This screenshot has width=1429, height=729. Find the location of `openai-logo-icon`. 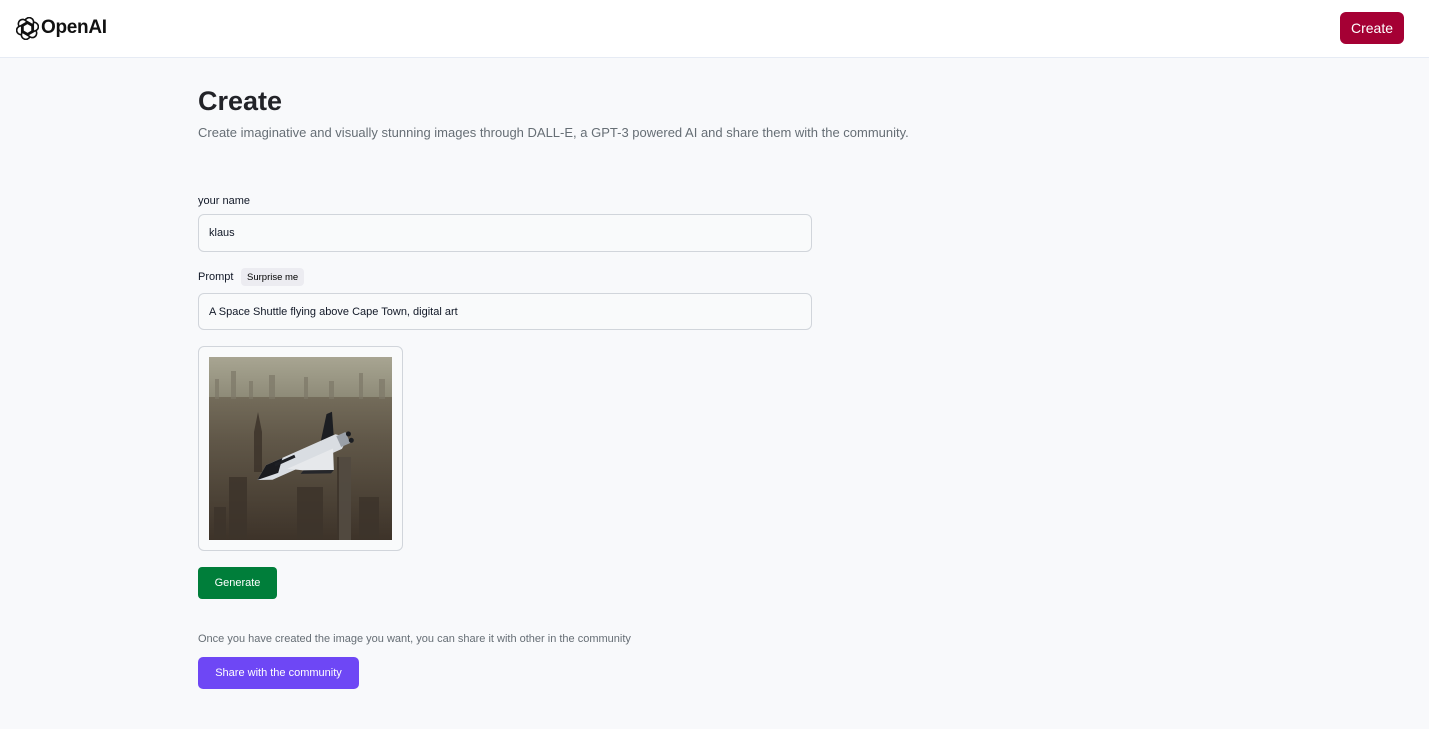

openai-logo-icon is located at coordinates (27, 28).